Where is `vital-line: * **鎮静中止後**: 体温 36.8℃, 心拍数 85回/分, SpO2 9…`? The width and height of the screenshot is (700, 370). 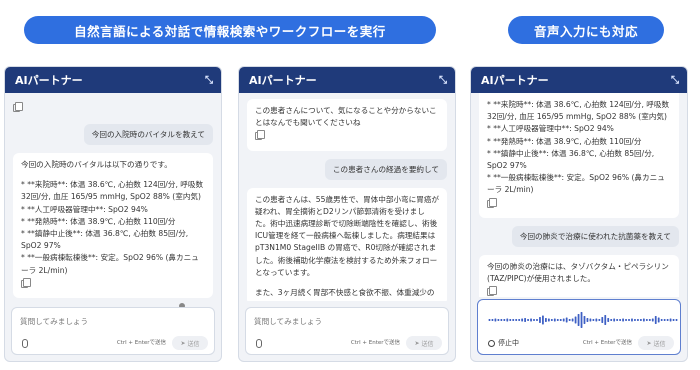 vital-line: * **鎮静中止後**: 体温 36.8℃, 心拍数 85回/分, SpO2 9… is located at coordinates (105, 240).